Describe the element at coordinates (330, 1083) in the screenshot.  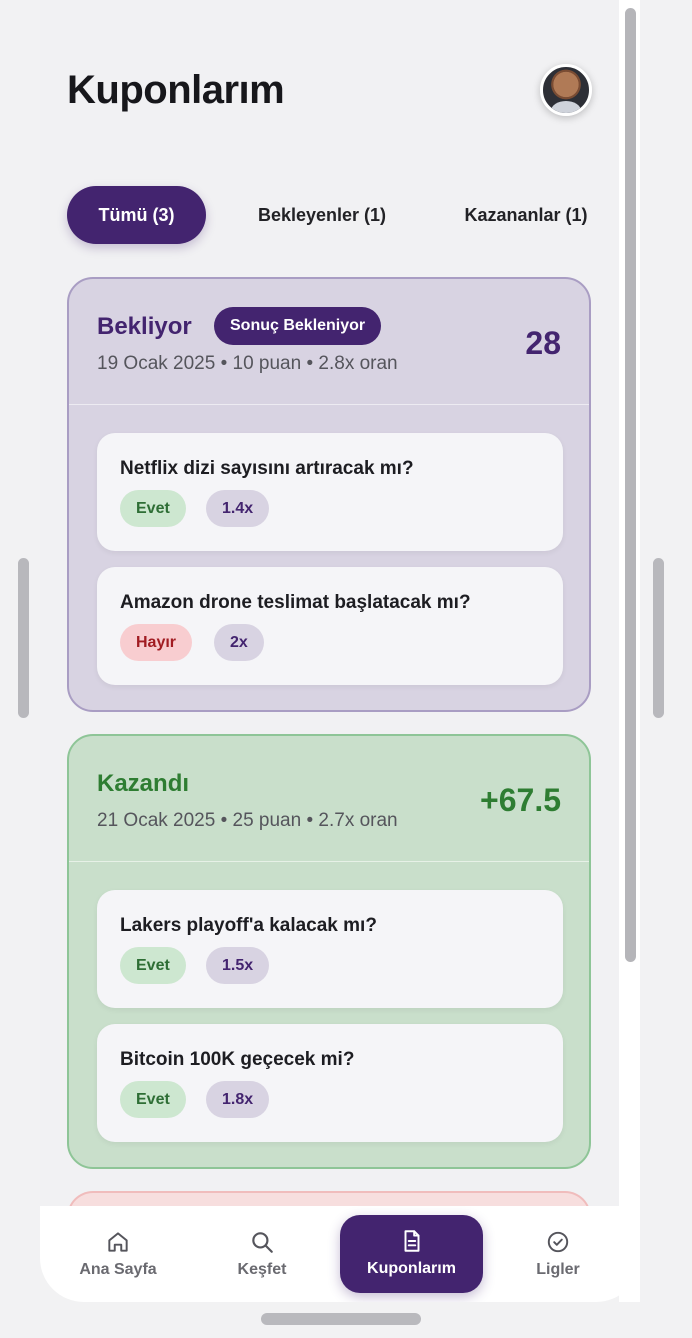
I see `bet-item: Bitcoin 100K geçecek mi? Evet 1.8x` at that location.